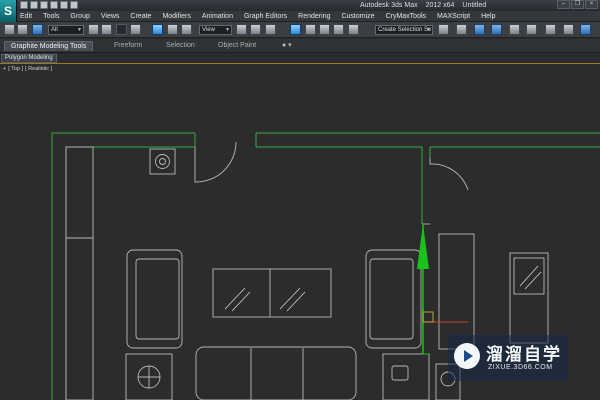 This screenshot has width=600, height=400. Describe the element at coordinates (357, 16) in the screenshot. I see `menu-customize: Customize` at that location.